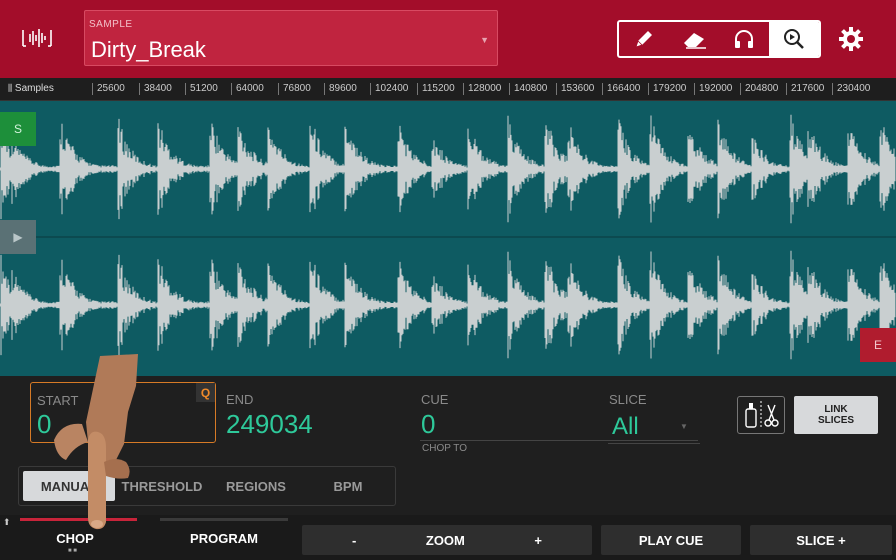 This screenshot has height=560, width=896. Describe the element at coordinates (37, 38) in the screenshot. I see `waveform-logo-icon` at that location.